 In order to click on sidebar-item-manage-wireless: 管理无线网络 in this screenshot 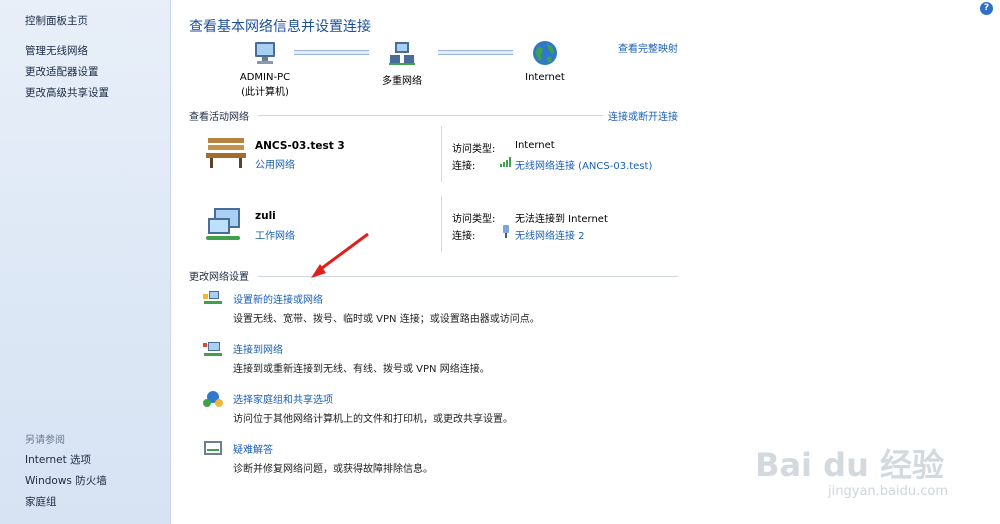, I will do `click(56, 50)`.